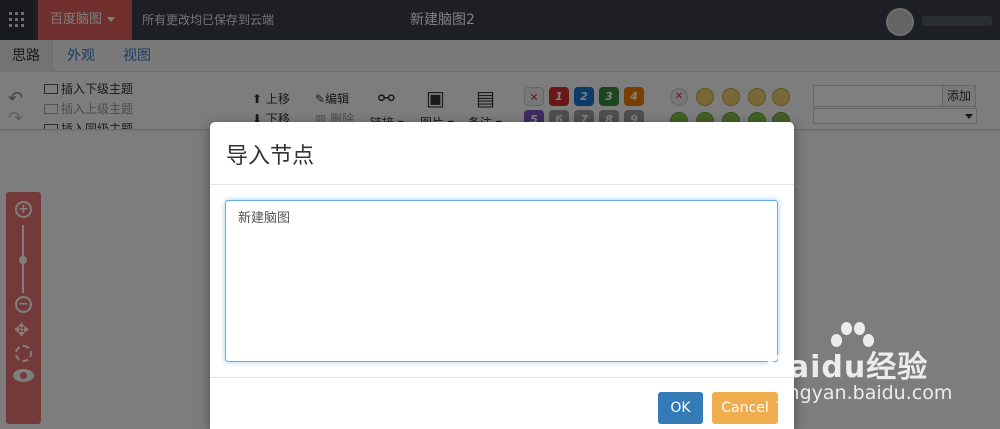 Image resolution: width=1000 pixels, height=429 pixels. I want to click on dialog-footer-divider, so click(502, 377).